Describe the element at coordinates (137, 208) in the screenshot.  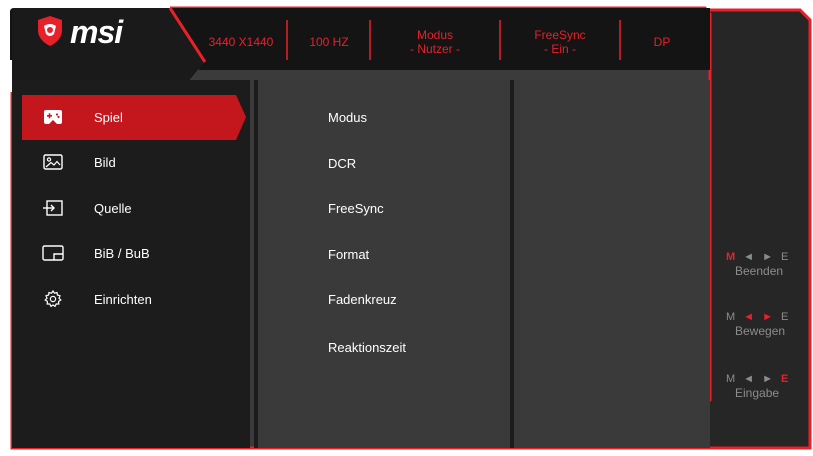
I see `menu-item-quelle: Quelle` at that location.